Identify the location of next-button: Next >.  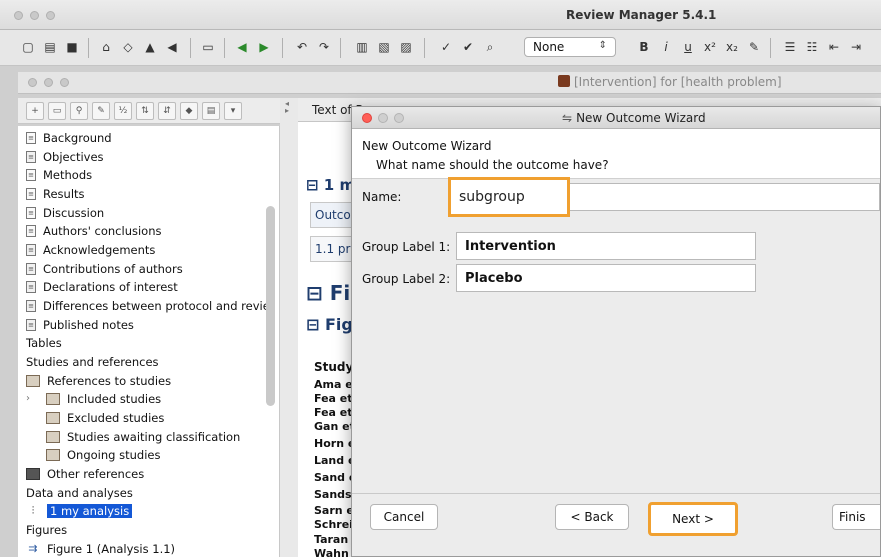
(693, 519).